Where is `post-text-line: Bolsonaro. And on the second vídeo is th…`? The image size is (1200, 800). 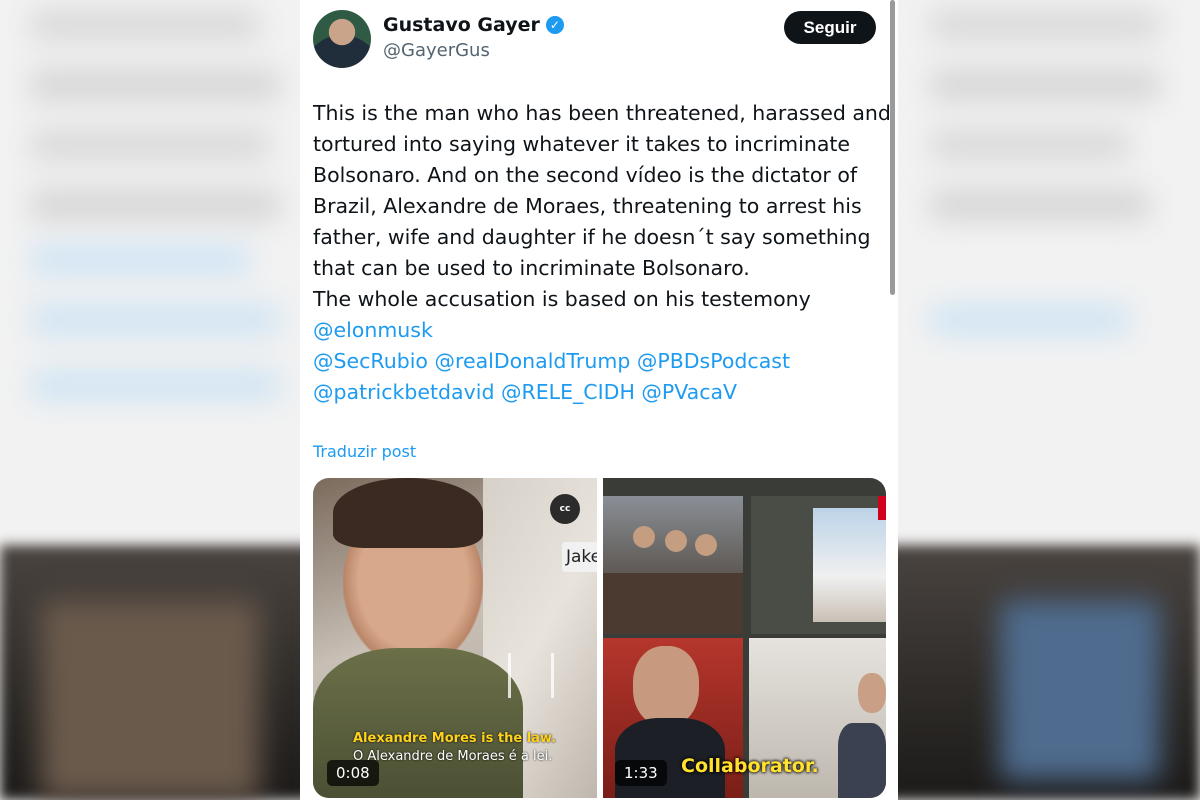 post-text-line: Bolsonaro. And on the second vídeo is th… is located at coordinates (585, 175).